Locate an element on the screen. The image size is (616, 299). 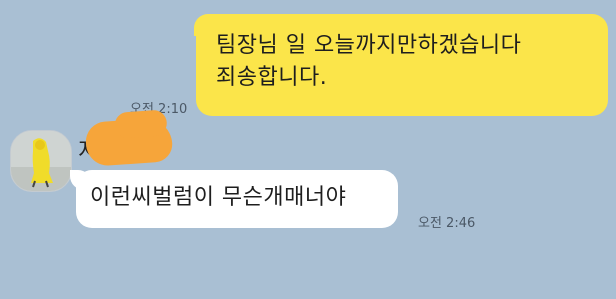
sender-avatar is located at coordinates (41, 161).